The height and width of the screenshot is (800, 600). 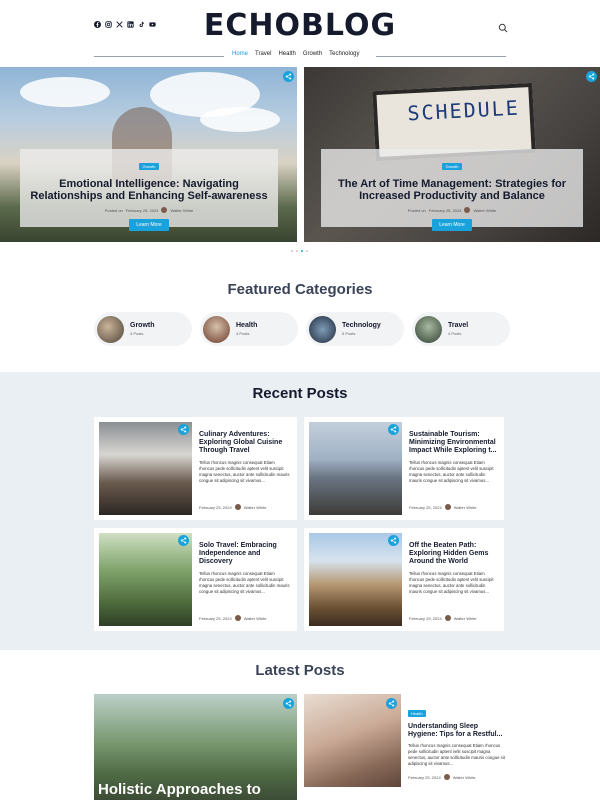 What do you see at coordinates (361, 325) in the screenshot?
I see `category-name: Technology` at bounding box center [361, 325].